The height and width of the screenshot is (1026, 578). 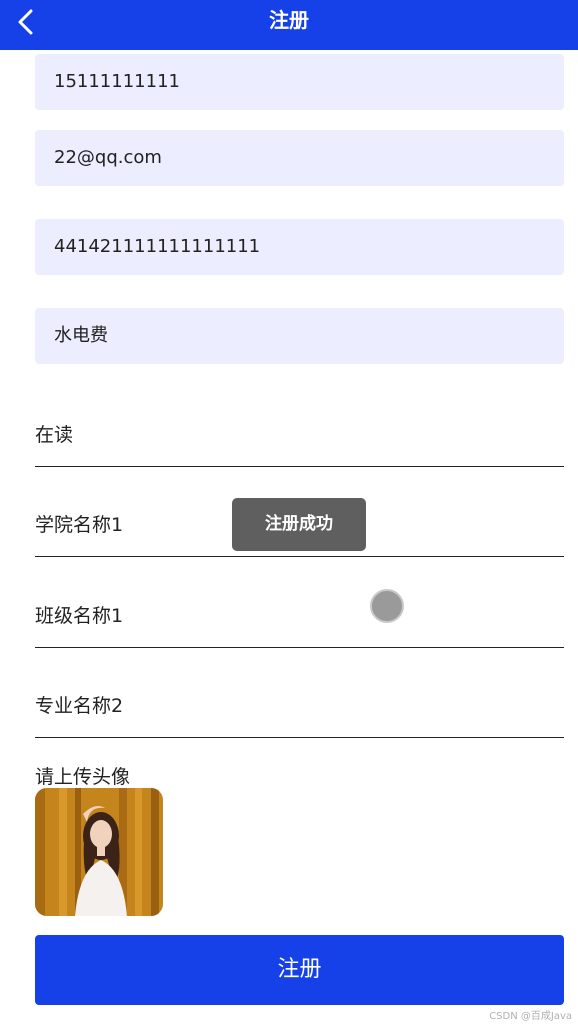 What do you see at coordinates (299, 82) in the screenshot?
I see `phone-field: 15111111111` at bounding box center [299, 82].